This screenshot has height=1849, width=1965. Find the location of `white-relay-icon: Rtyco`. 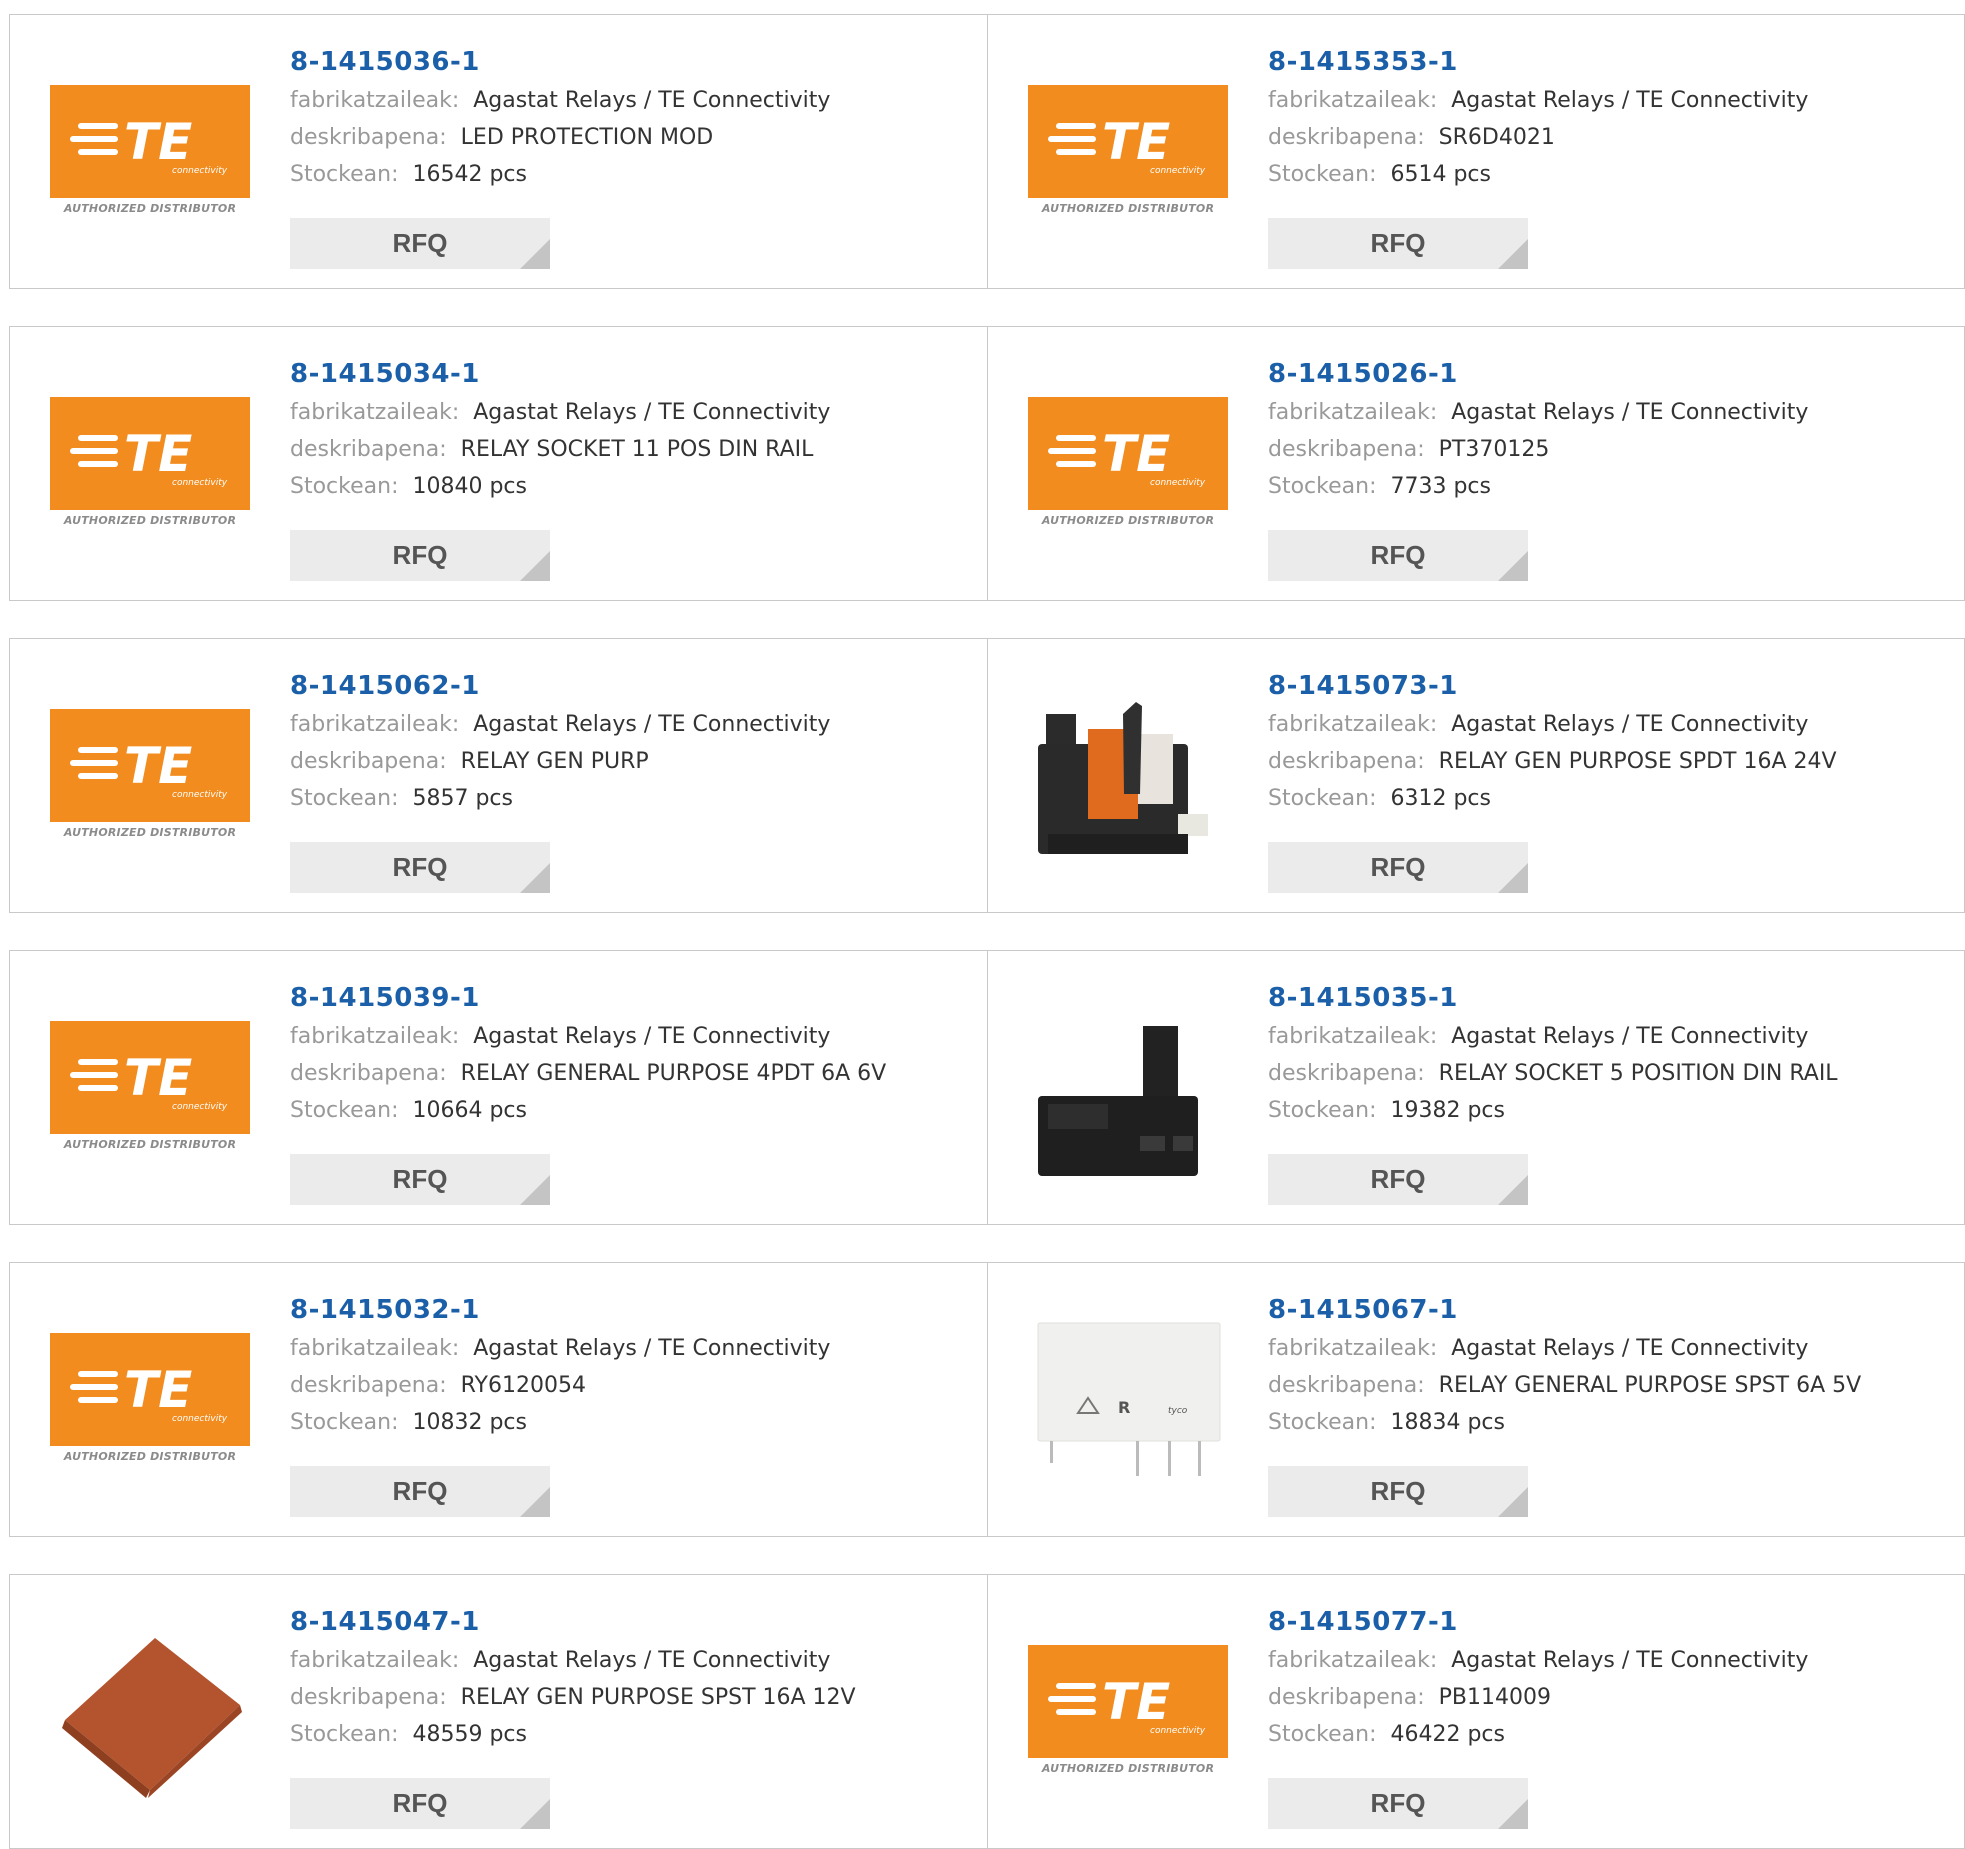

white-relay-icon: Rtyco is located at coordinates (1129, 1399).